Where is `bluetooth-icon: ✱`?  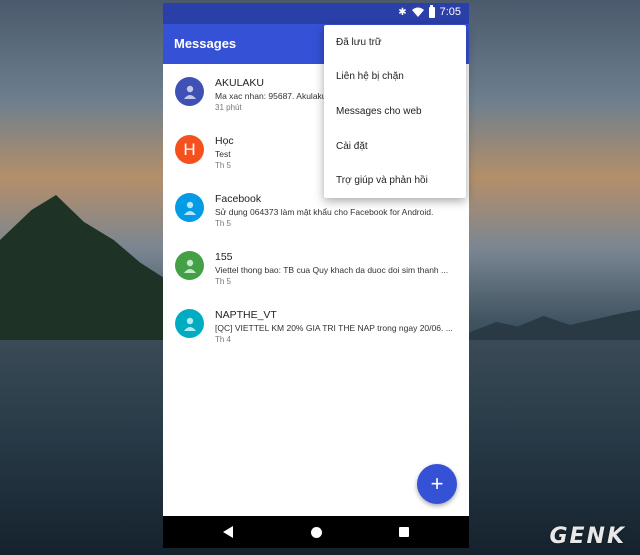
bluetooth-icon: ✱ is located at coordinates (402, 12).